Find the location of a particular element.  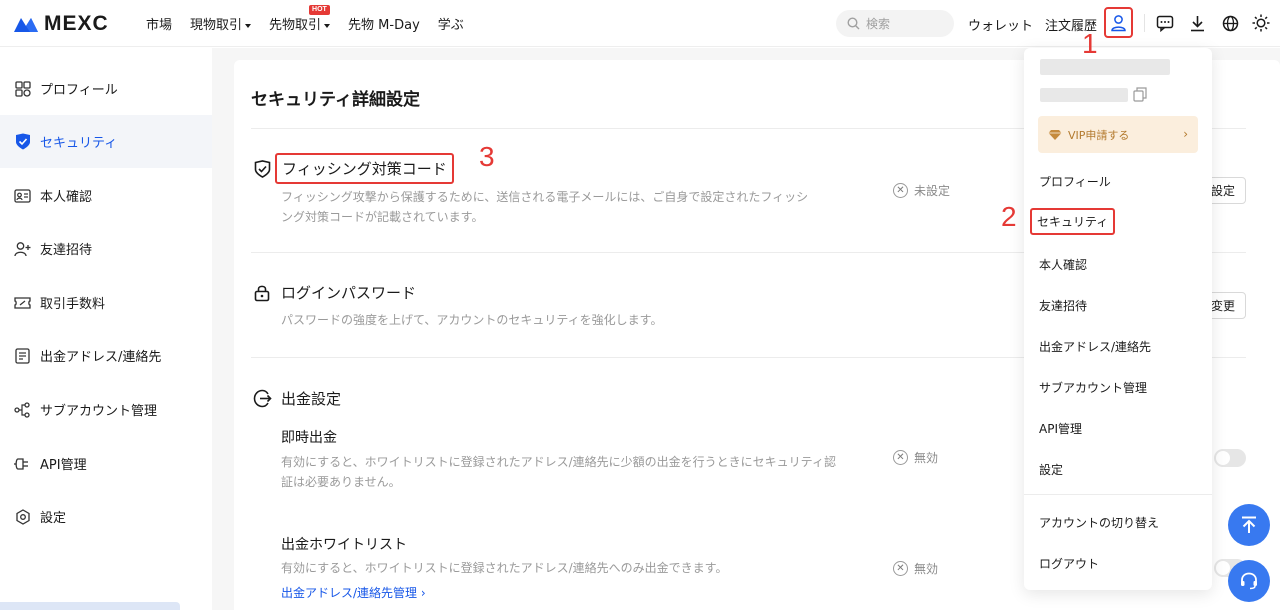

headset-icon is located at coordinates (1249, 581).